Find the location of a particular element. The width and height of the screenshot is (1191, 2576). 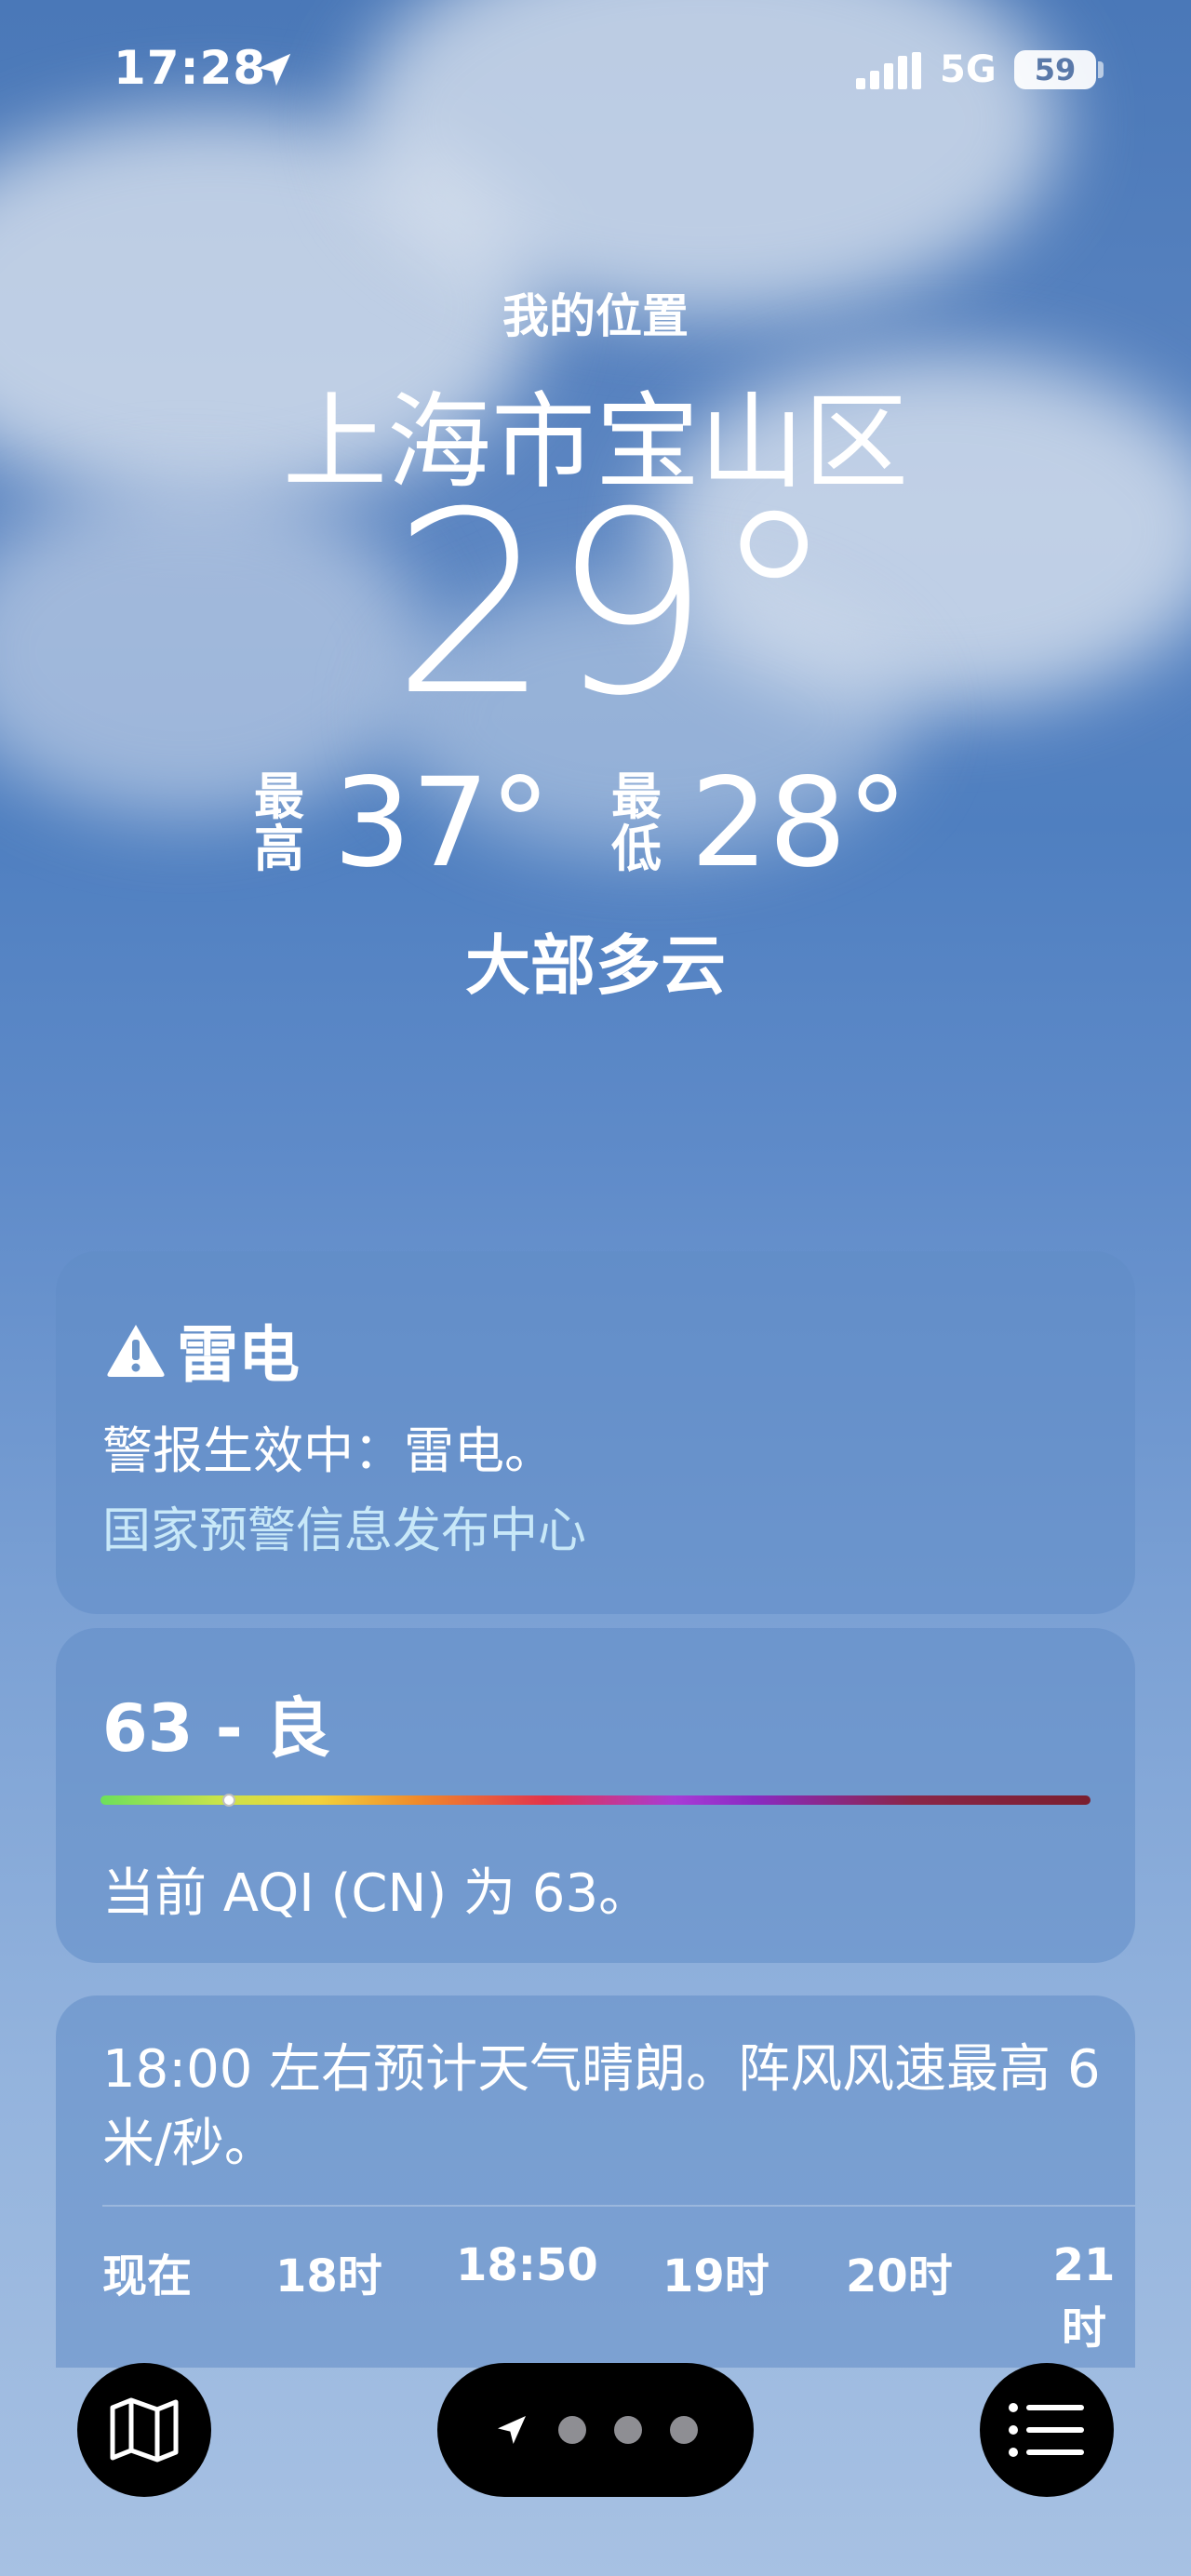

alert-title-text: 雷电 is located at coordinates (238, 1355).